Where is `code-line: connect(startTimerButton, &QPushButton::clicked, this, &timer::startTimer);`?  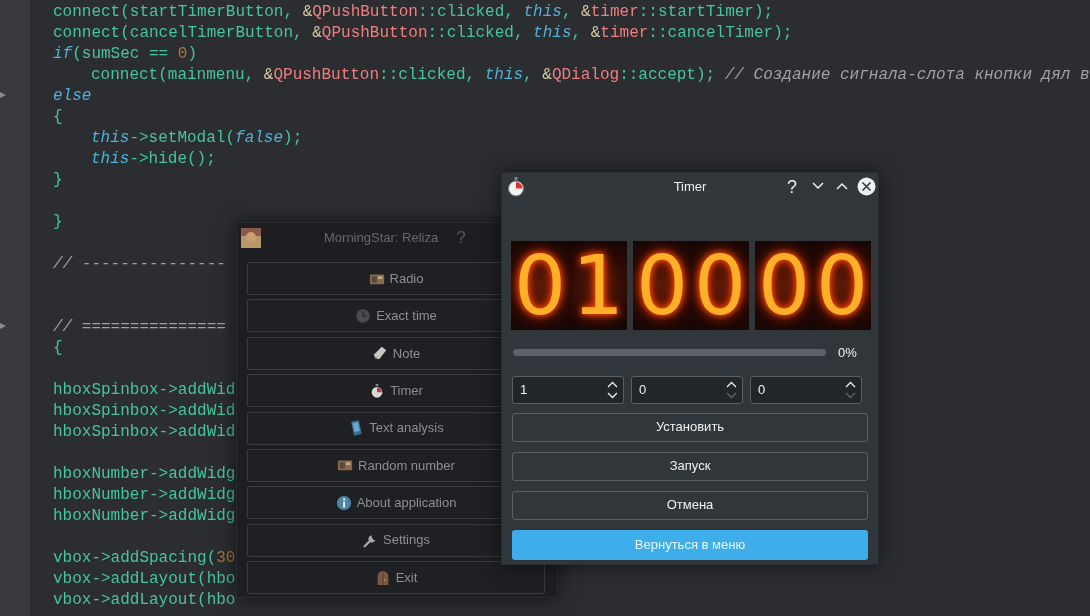
code-line: connect(startTimerButton, &QPushButton::clicked, this, &timer::startTimer); is located at coordinates (413, 12).